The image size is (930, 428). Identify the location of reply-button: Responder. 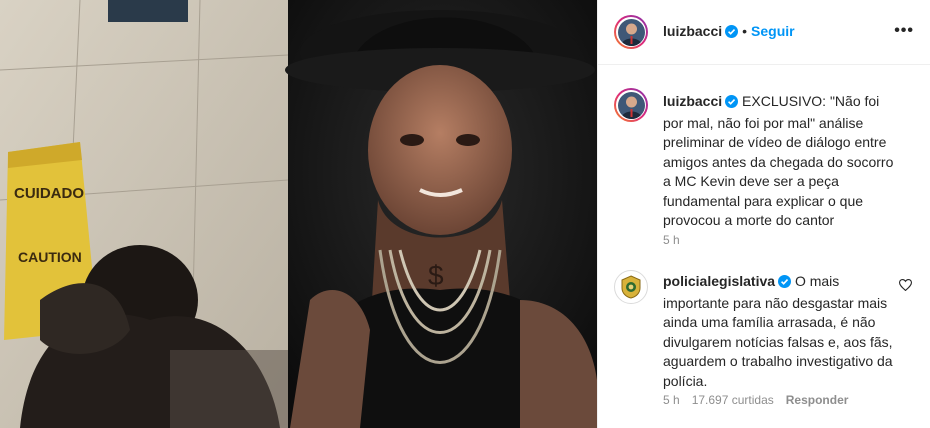
(817, 400).